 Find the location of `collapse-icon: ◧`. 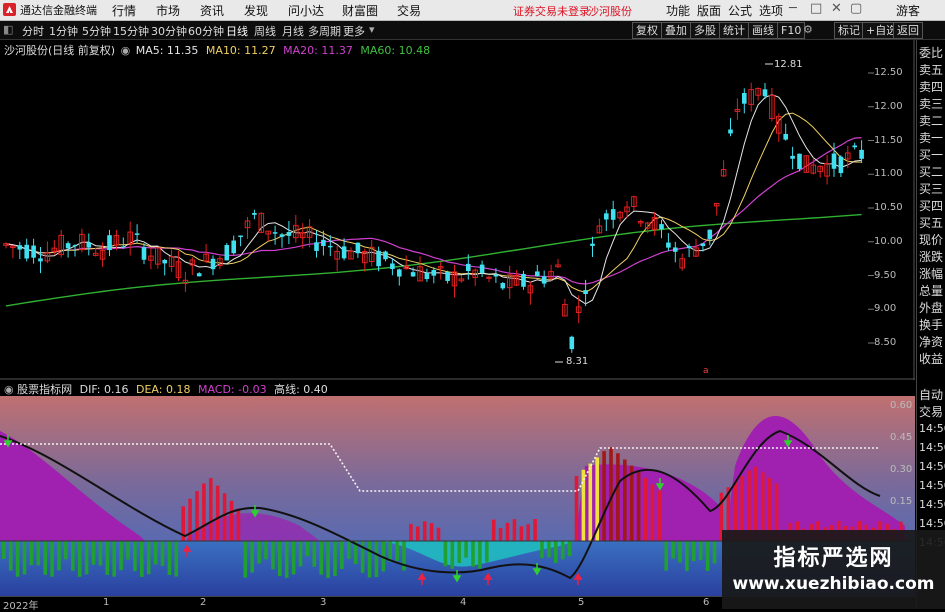

collapse-icon: ◧ is located at coordinates (8, 29).